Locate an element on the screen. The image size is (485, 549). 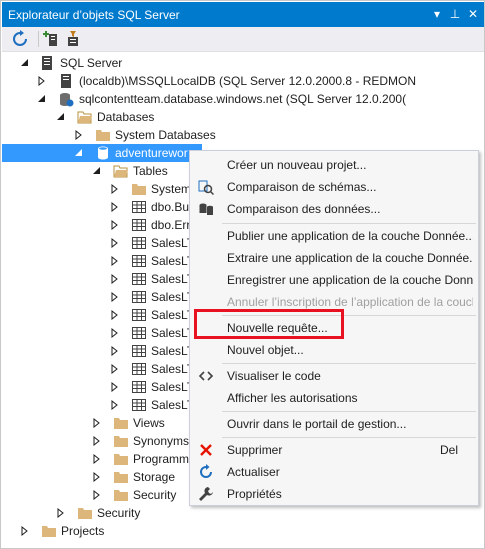
server-instance-icon is located at coordinates (66, 81).